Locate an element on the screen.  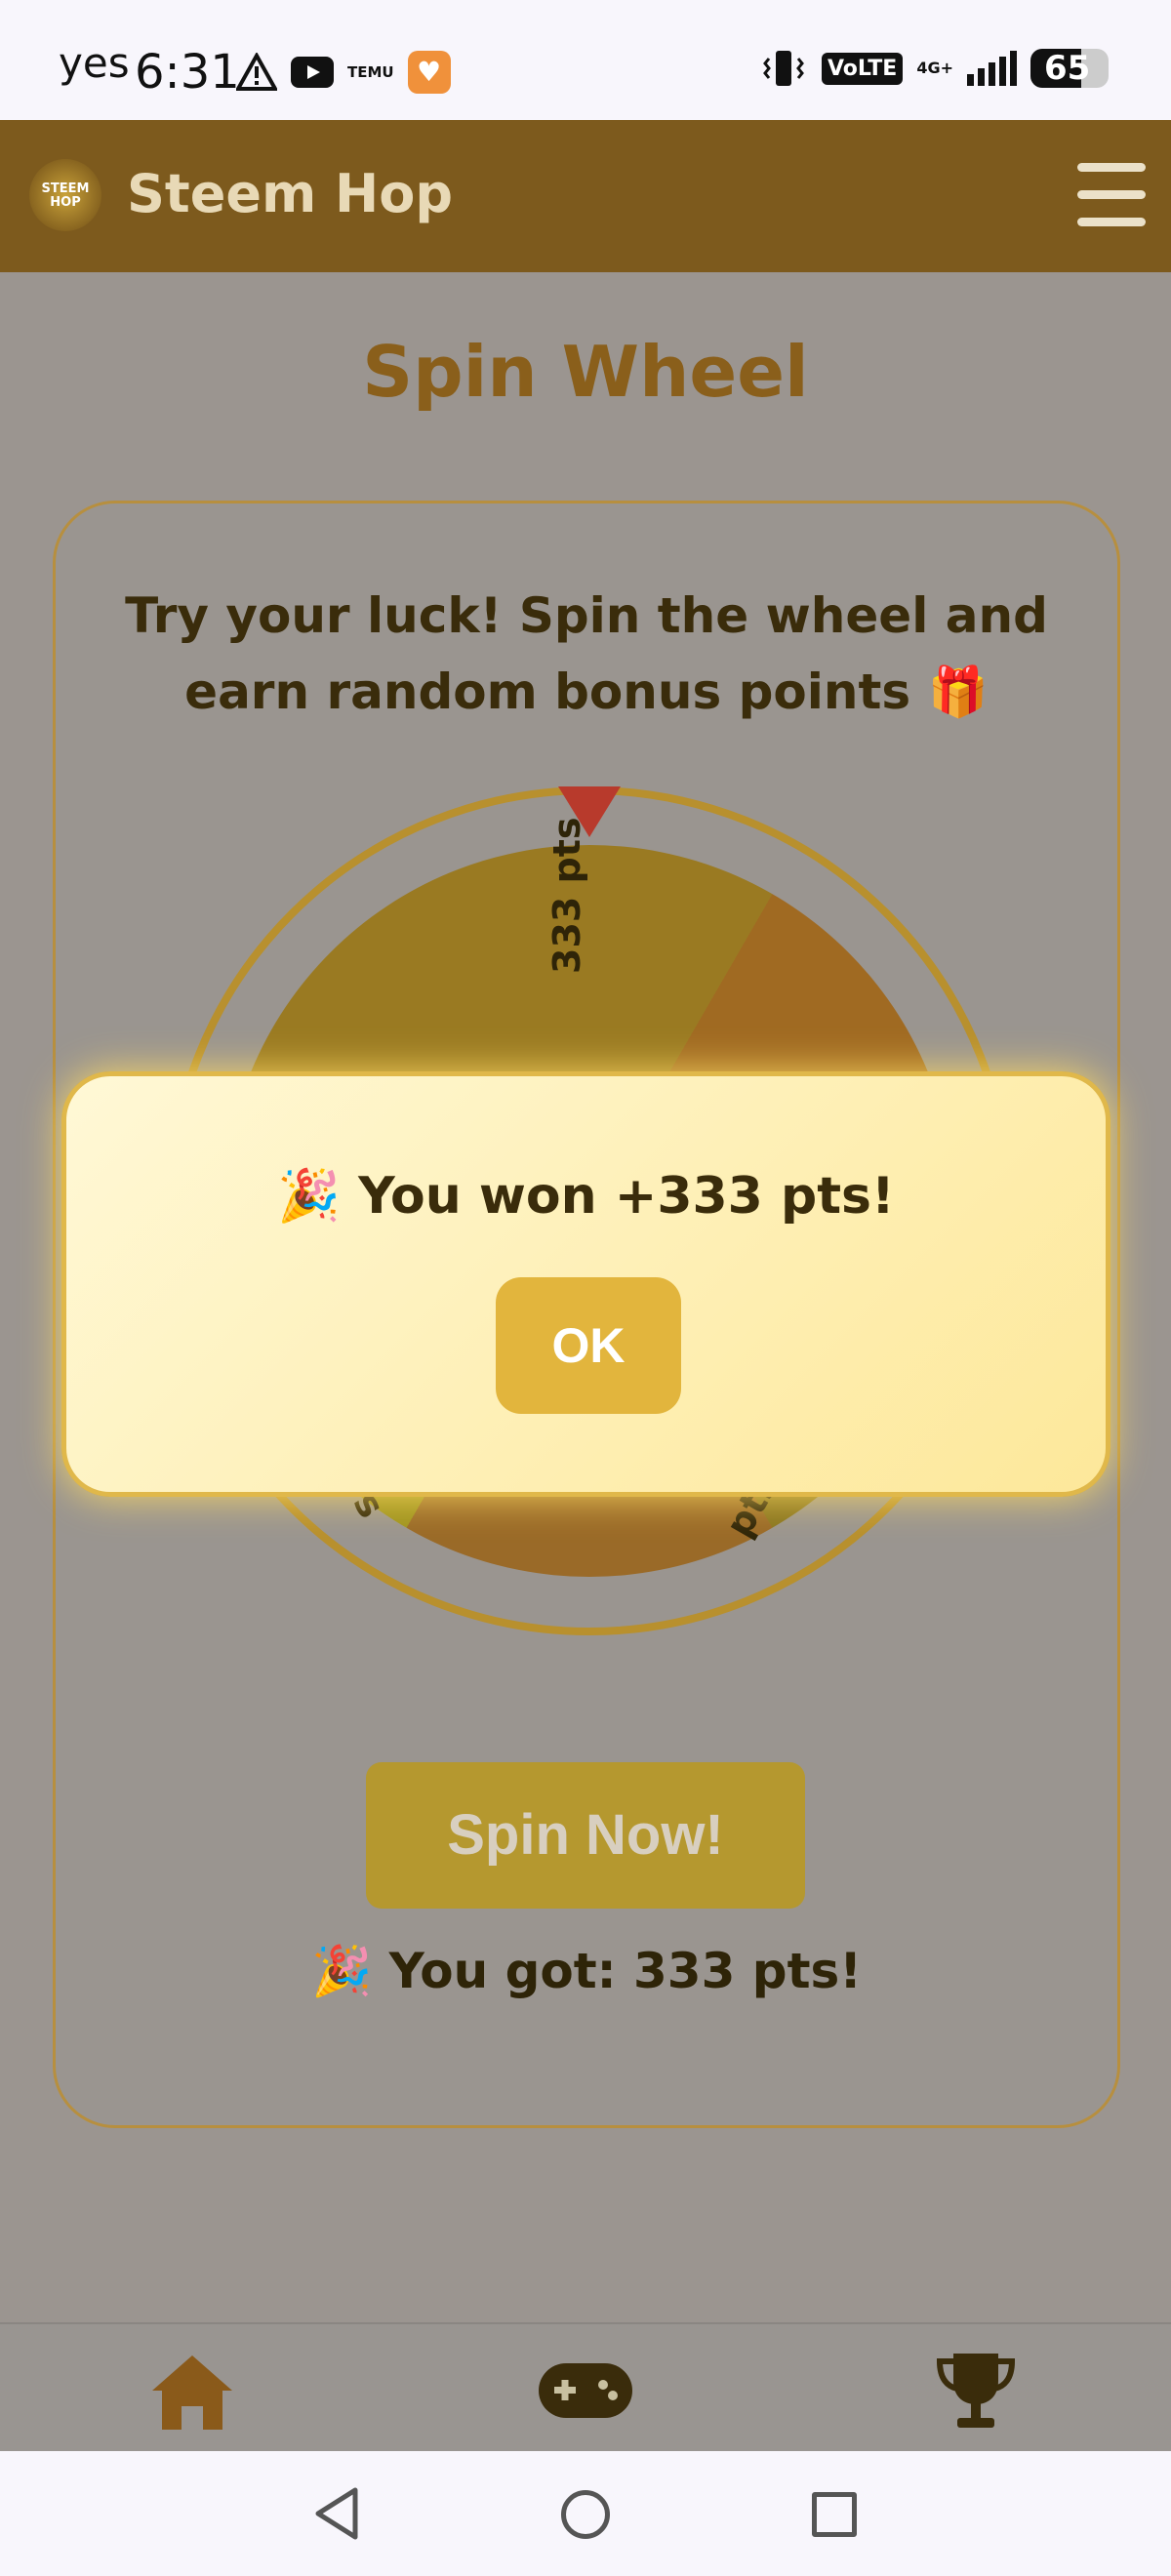
notification-icons: TEMU ♥ is located at coordinates (343, 72).